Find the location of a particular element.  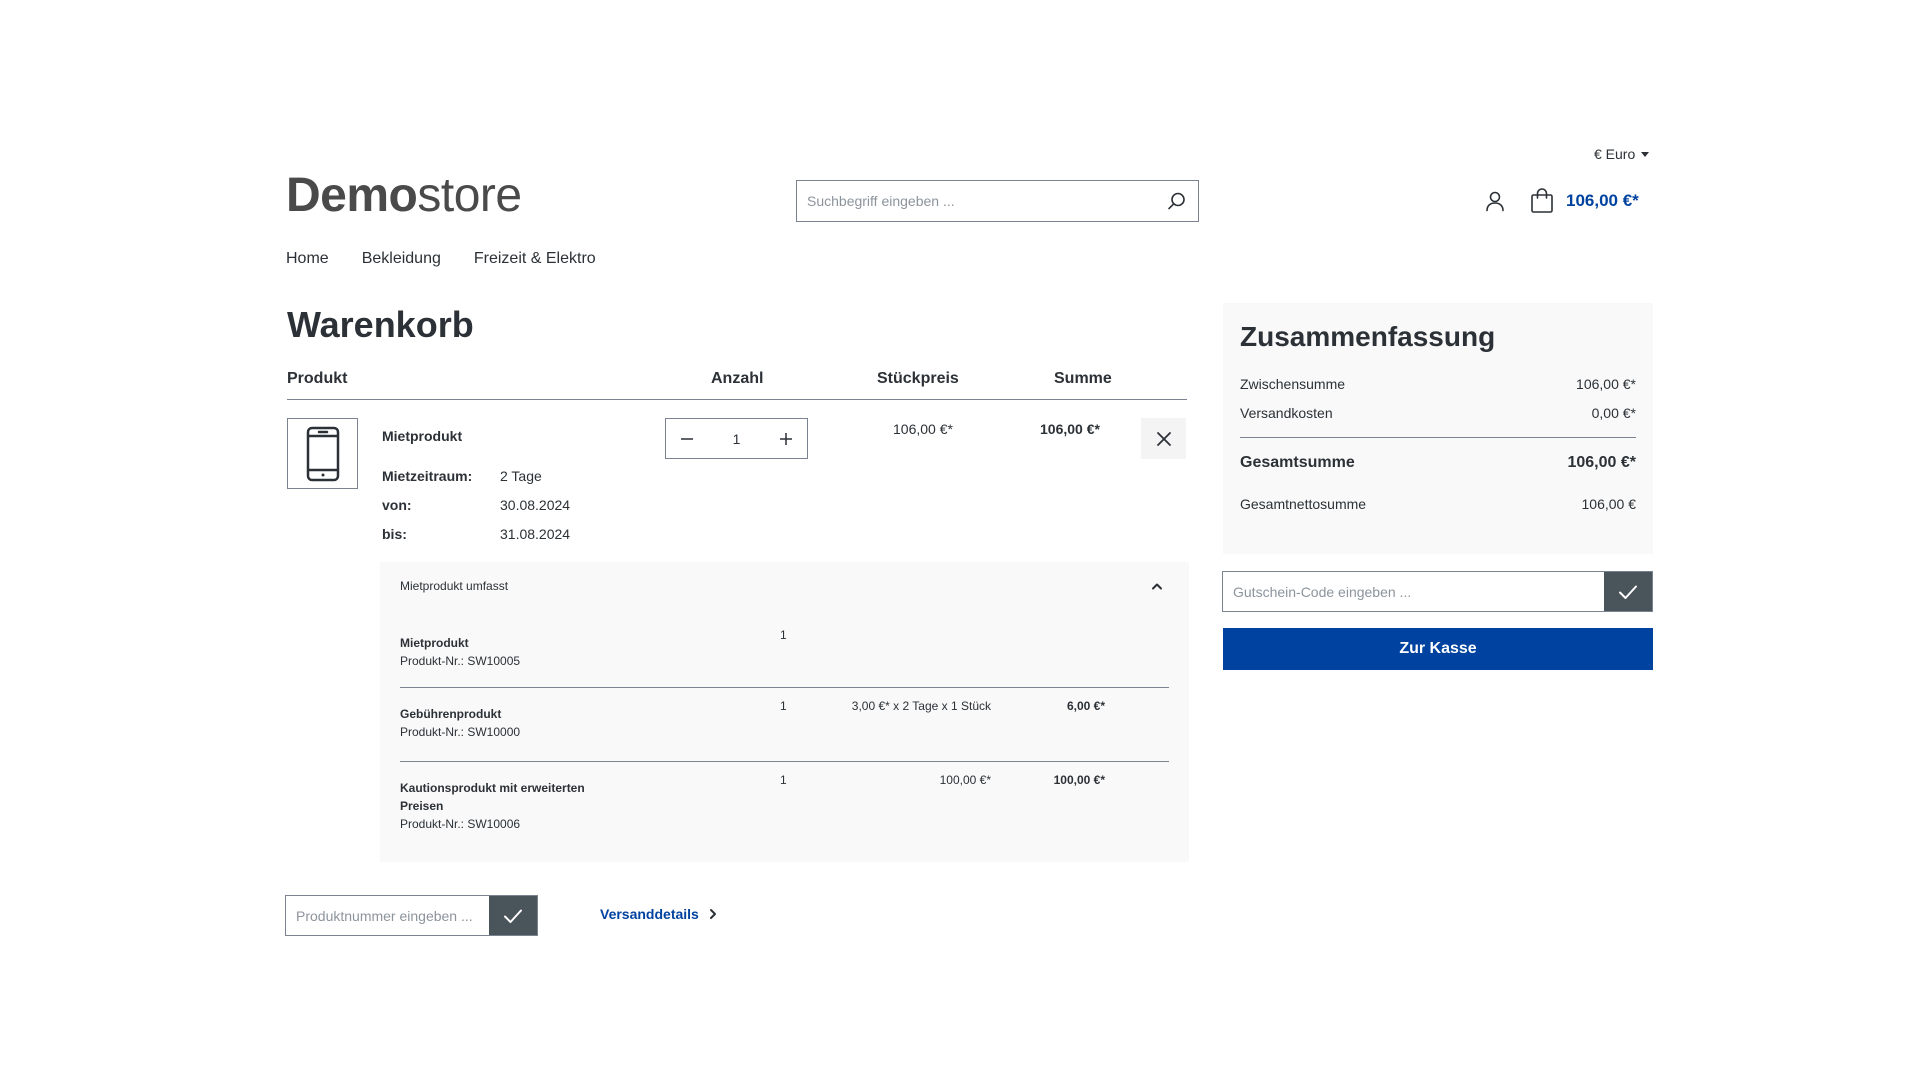

summary-net-total-row: Gesamtnettosumme 106,00 € is located at coordinates (1438, 504).